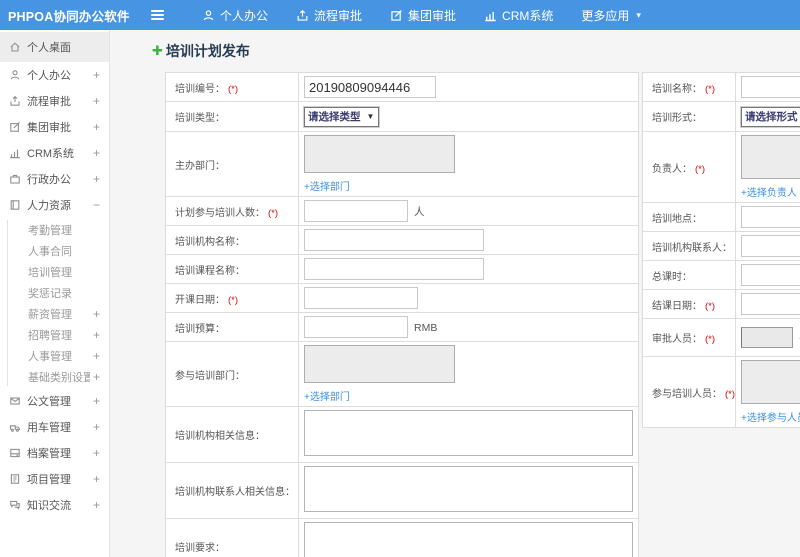  I want to click on hamburger-menu-icon, so click(157, 15).